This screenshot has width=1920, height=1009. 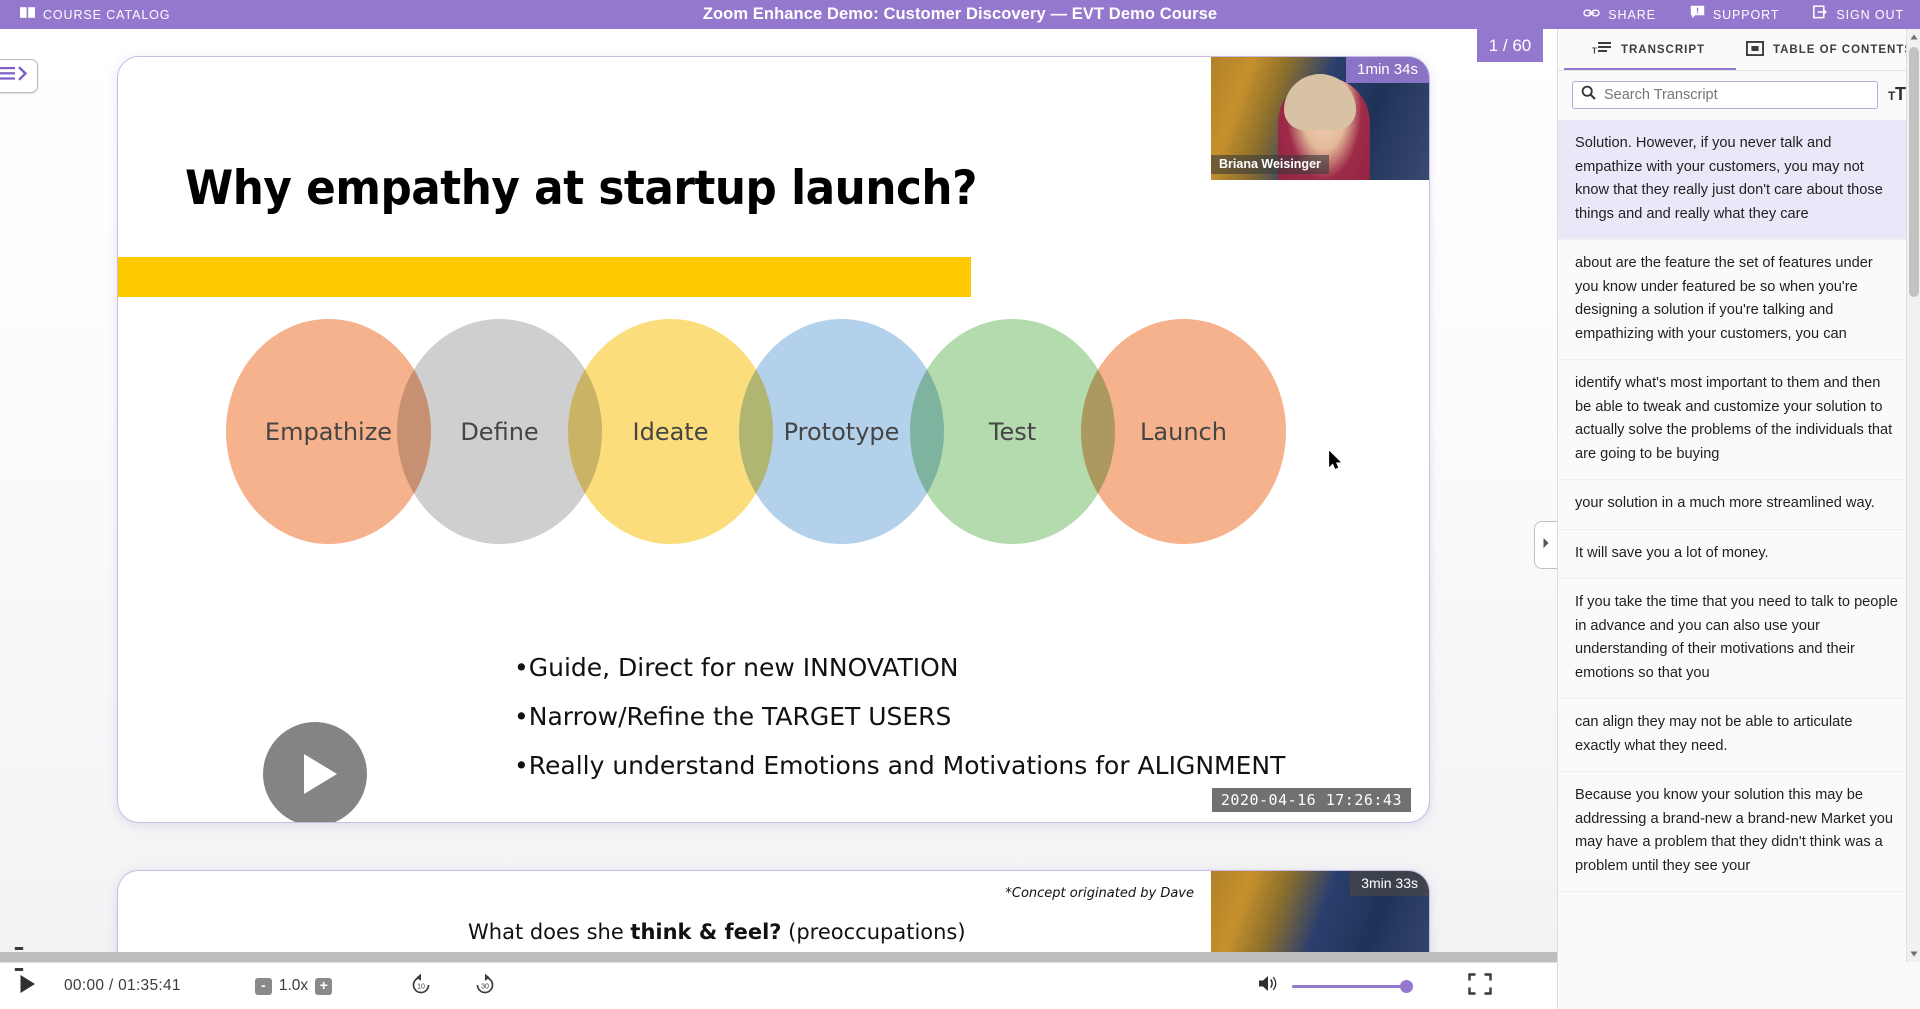 I want to click on course-catalog-link: COURSE CATALOG, so click(x=95, y=15).